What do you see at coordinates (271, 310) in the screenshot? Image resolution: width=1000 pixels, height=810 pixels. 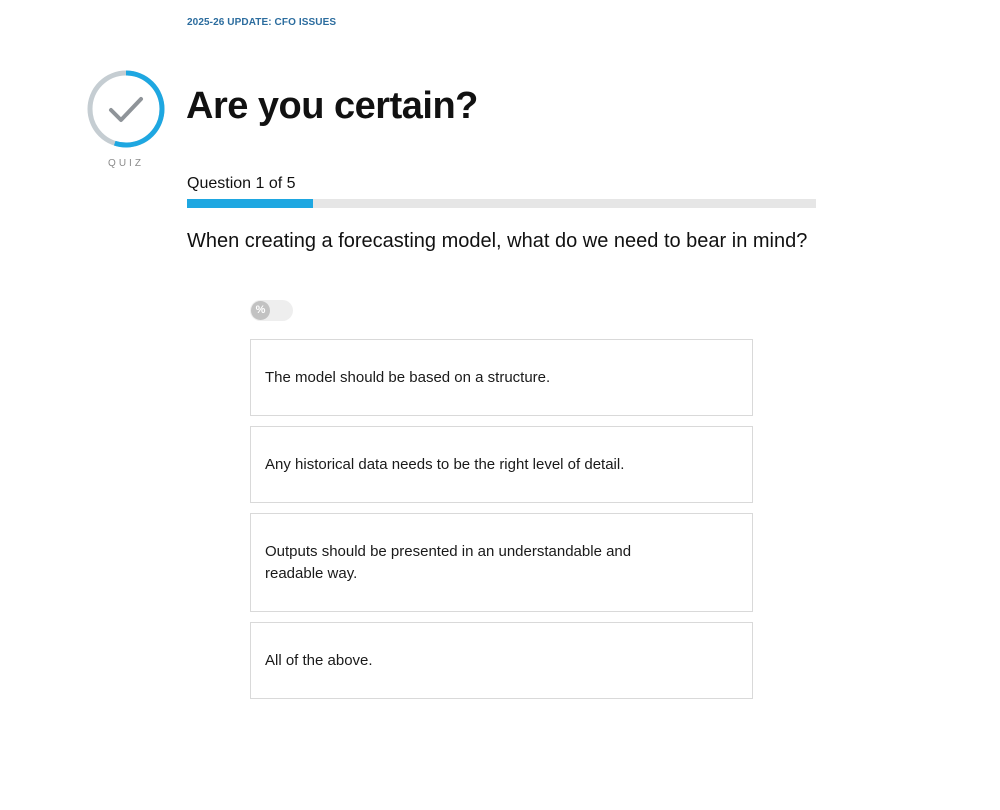 I see `percentage-toggle: %` at bounding box center [271, 310].